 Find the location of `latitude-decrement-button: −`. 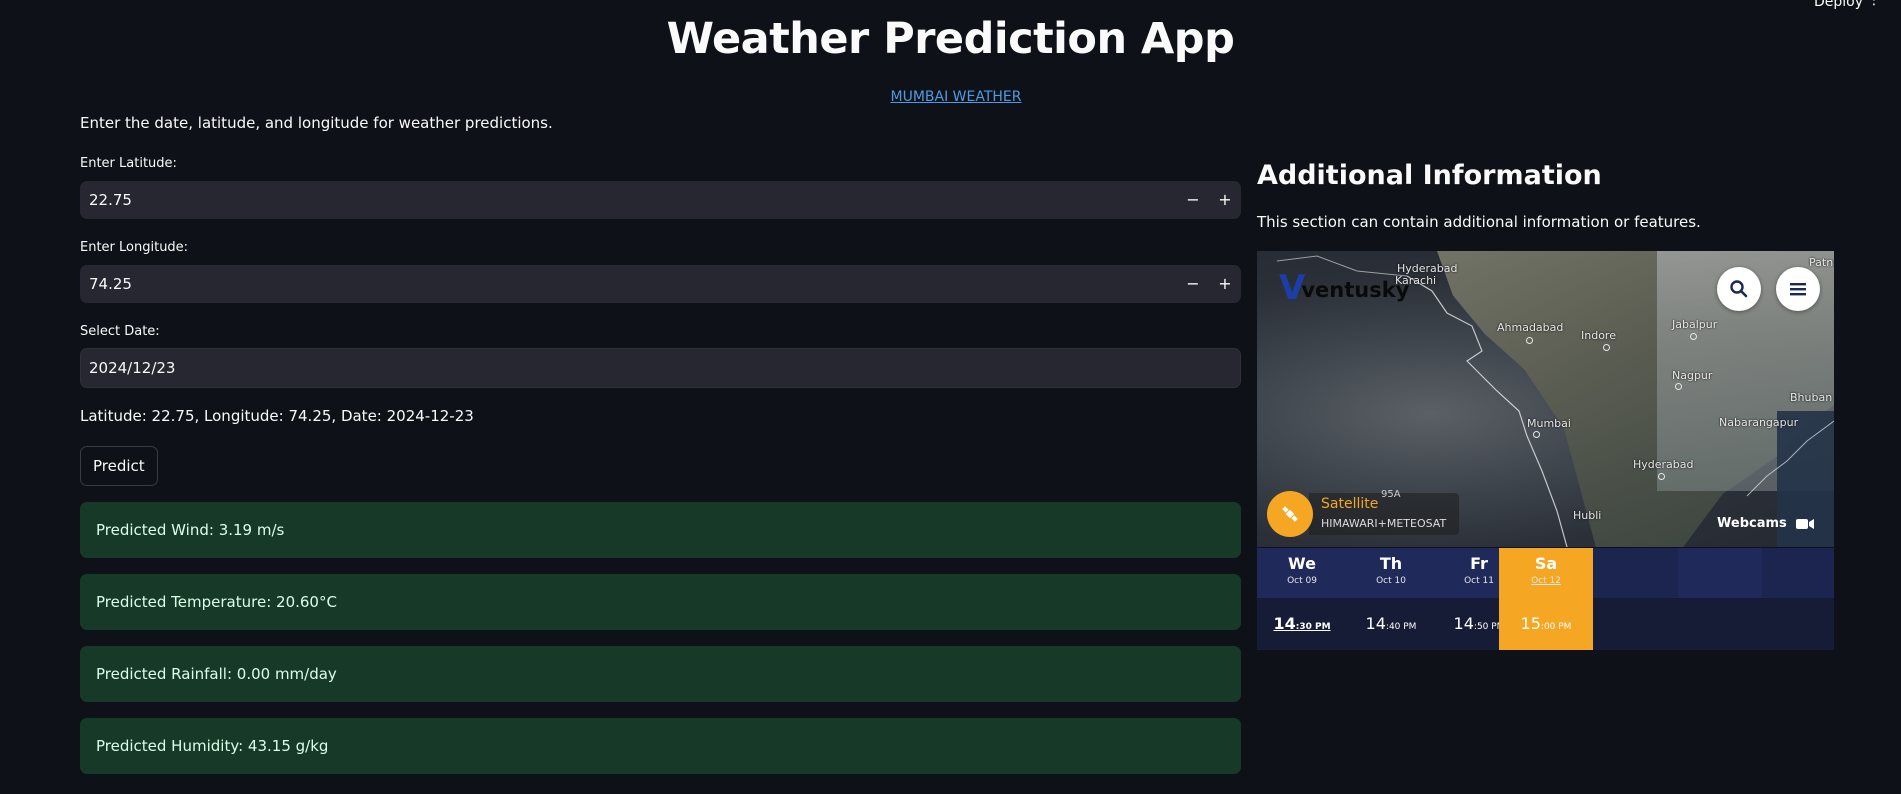

latitude-decrement-button: − is located at coordinates (1193, 200).